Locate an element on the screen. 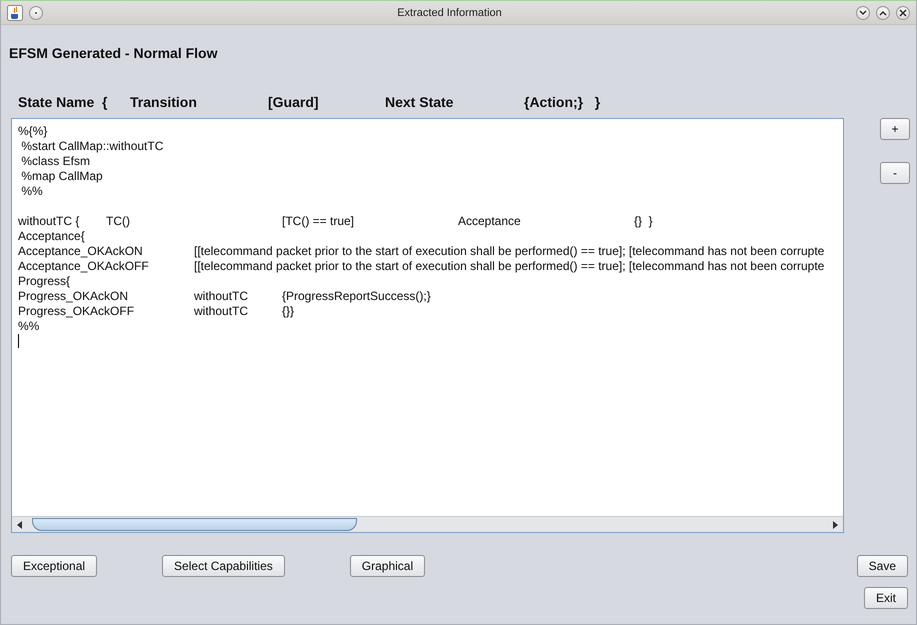 The height and width of the screenshot is (625, 917). code-line: Acceptance{ is located at coordinates (52, 236).